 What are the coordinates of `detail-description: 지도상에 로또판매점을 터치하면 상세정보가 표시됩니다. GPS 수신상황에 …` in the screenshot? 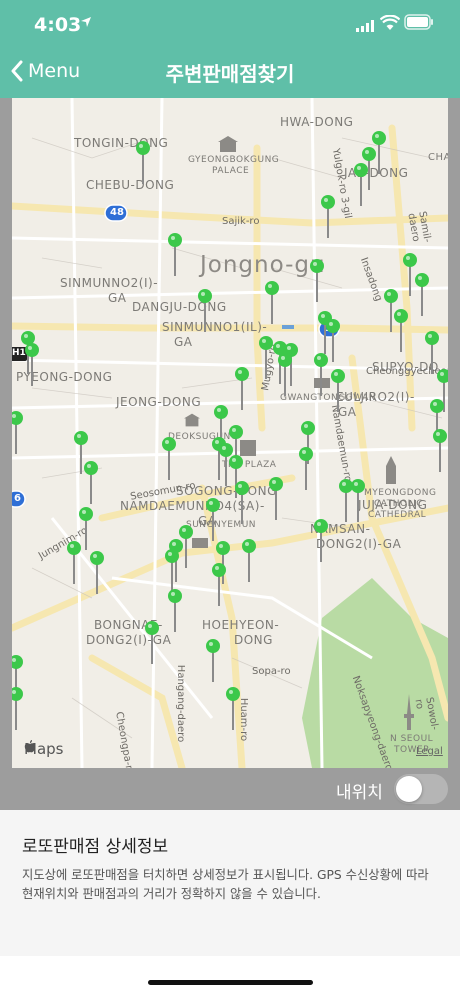 It's located at (225, 884).